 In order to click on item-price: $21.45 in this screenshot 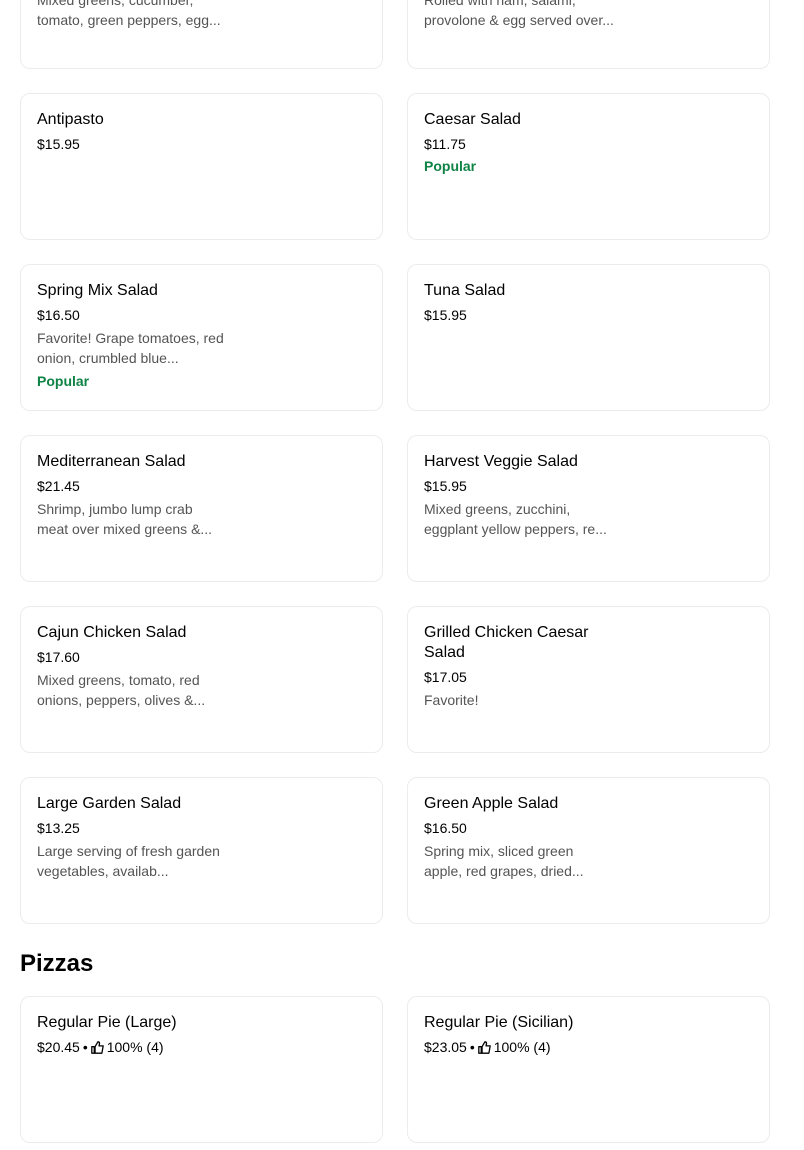, I will do `click(58, 486)`.